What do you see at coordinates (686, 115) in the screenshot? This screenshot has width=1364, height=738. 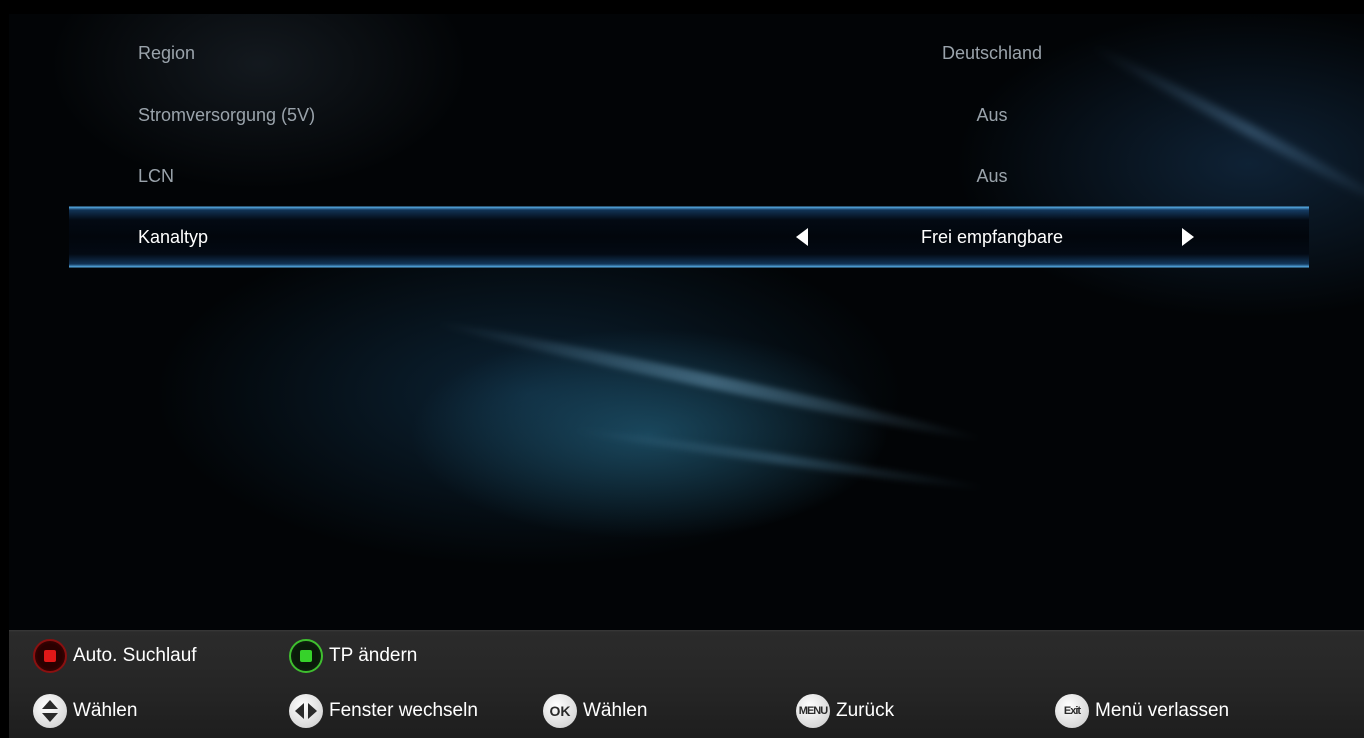 I see `setting-row-power-supply: Stromversorgung (5V) Aus` at bounding box center [686, 115].